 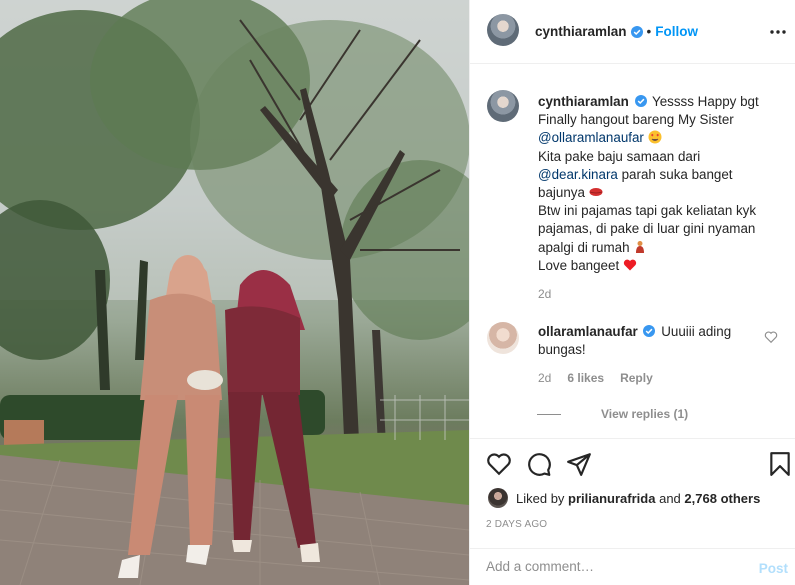 I want to click on heart-icon, so click(x=499, y=464).